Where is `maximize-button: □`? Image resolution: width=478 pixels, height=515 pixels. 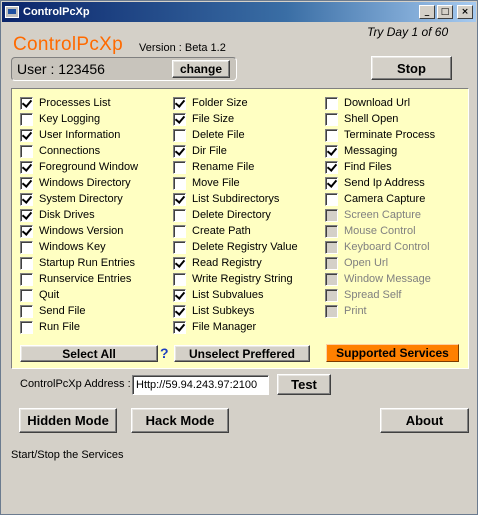 maximize-button: □ is located at coordinates (445, 12).